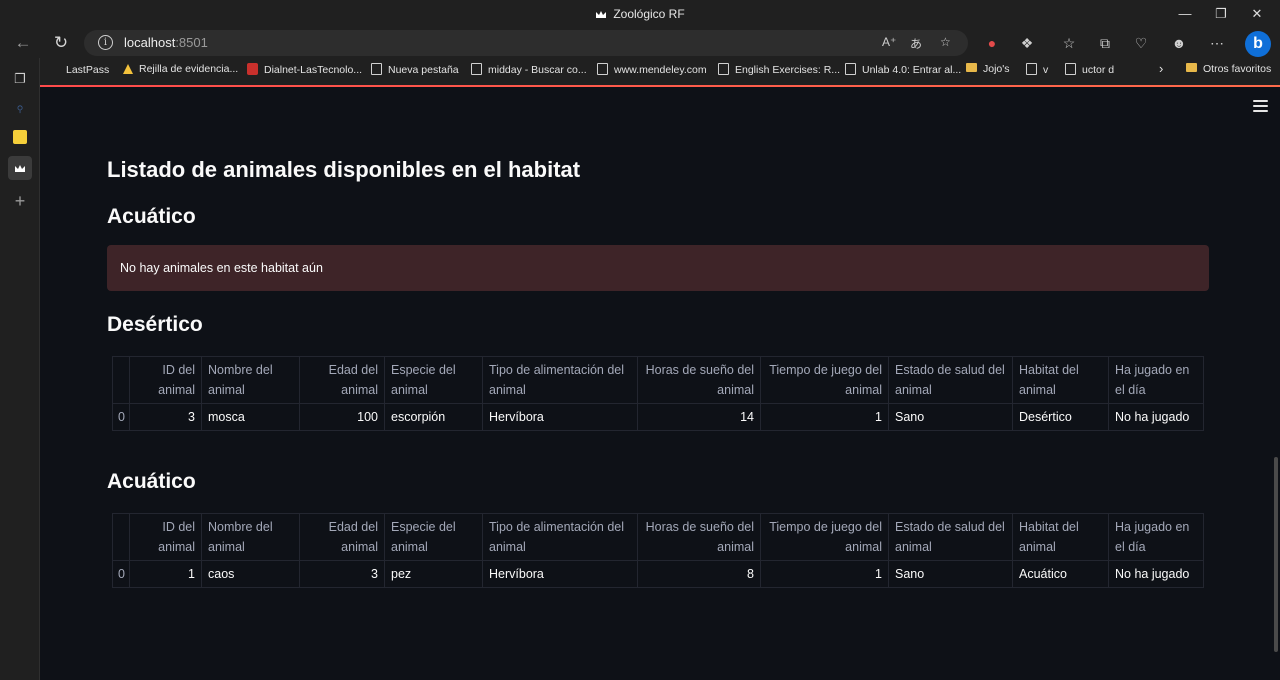  I want to click on search-icon: ⚲, so click(20, 109).